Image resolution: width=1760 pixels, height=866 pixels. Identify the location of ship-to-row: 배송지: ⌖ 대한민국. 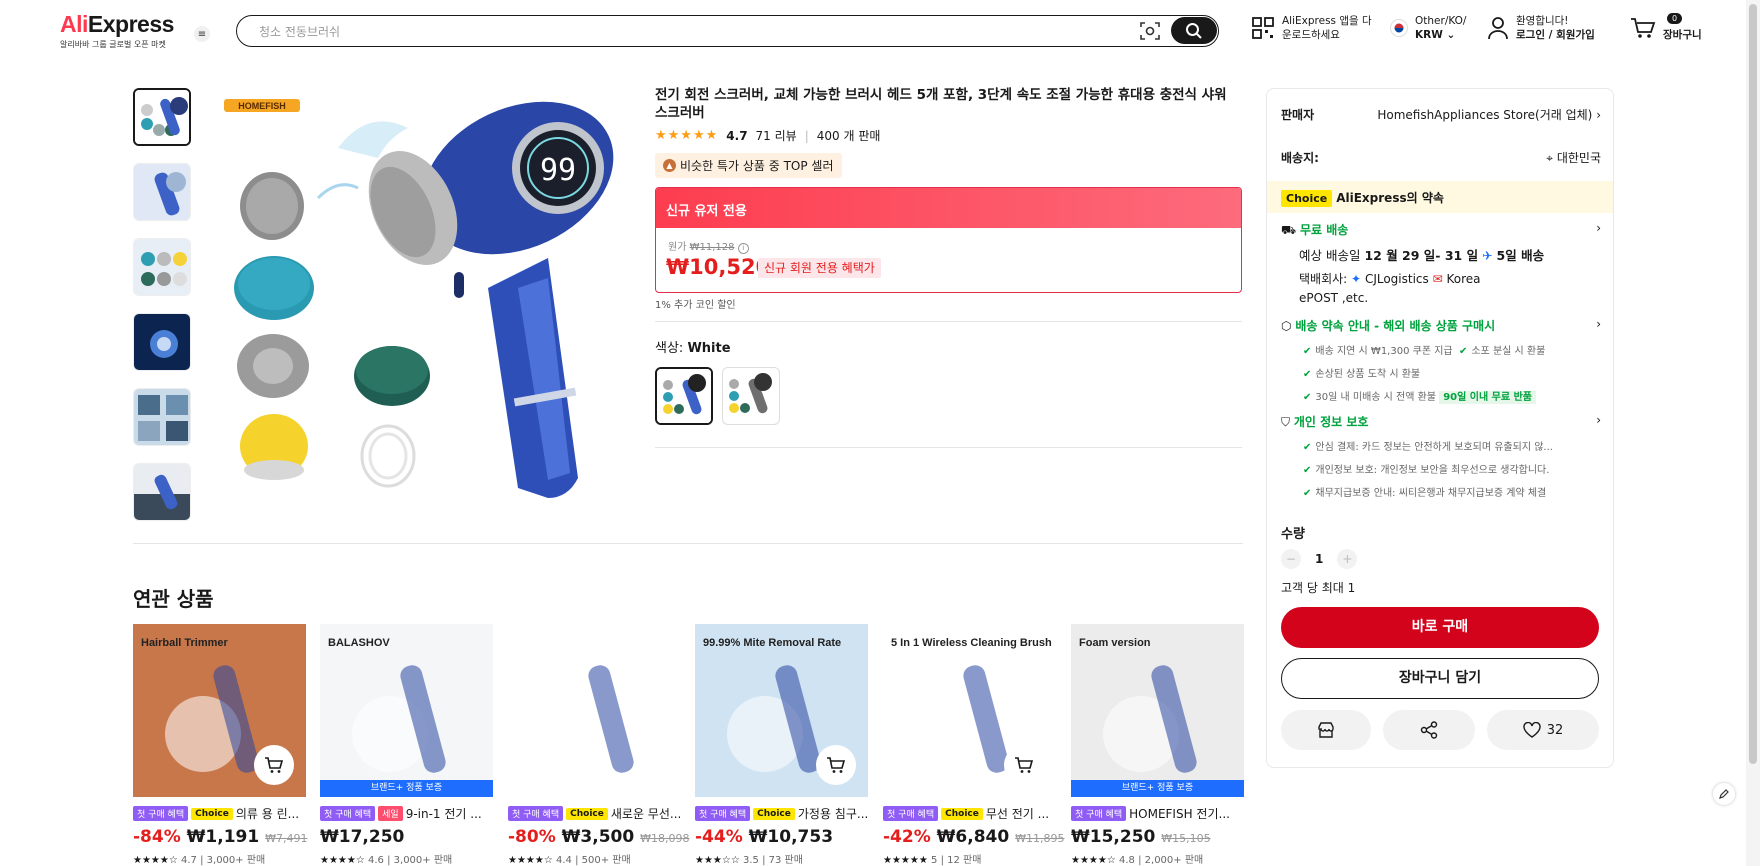
(1441, 157).